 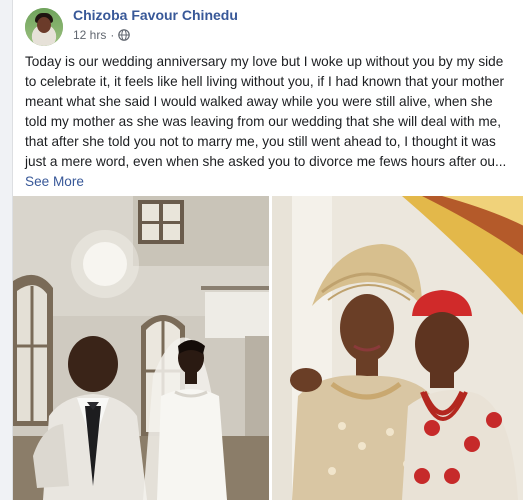 What do you see at coordinates (54, 181) in the screenshot?
I see `see-more-link: See More` at bounding box center [54, 181].